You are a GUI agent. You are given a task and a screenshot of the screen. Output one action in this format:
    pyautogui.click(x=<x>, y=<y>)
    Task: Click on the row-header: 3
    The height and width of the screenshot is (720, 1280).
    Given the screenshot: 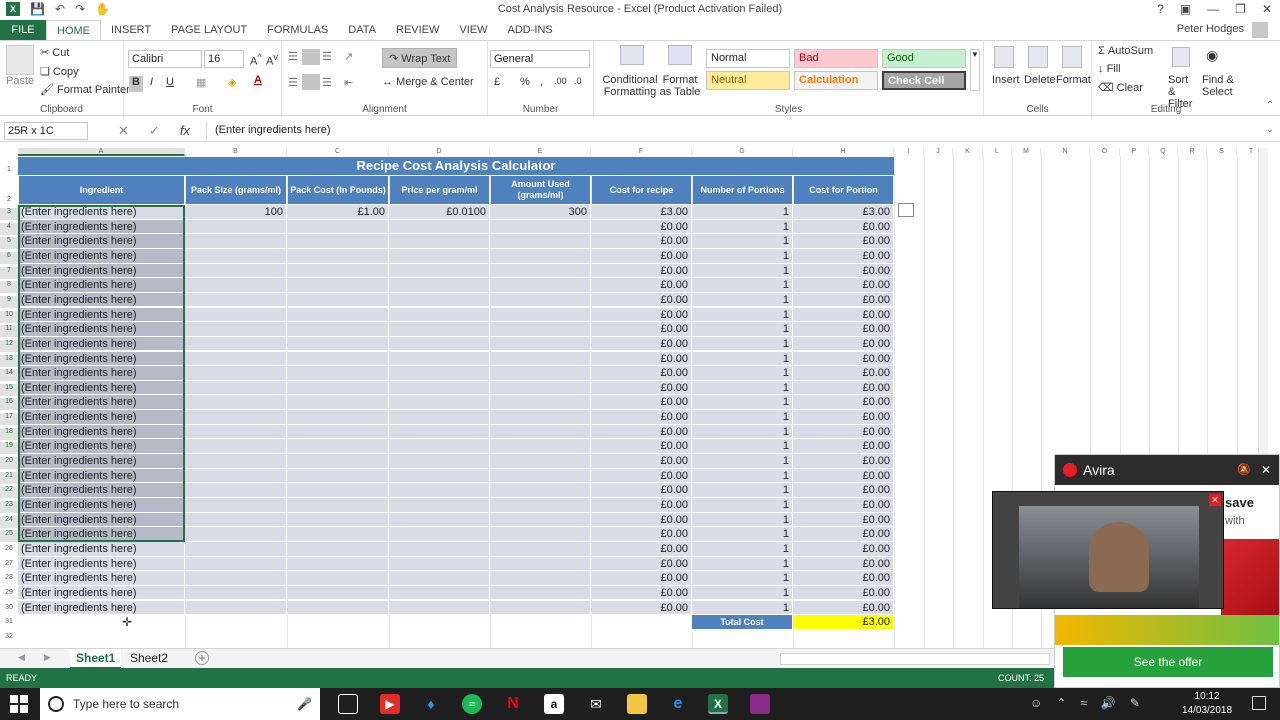 What is the action you would take?
    pyautogui.click(x=9, y=214)
    